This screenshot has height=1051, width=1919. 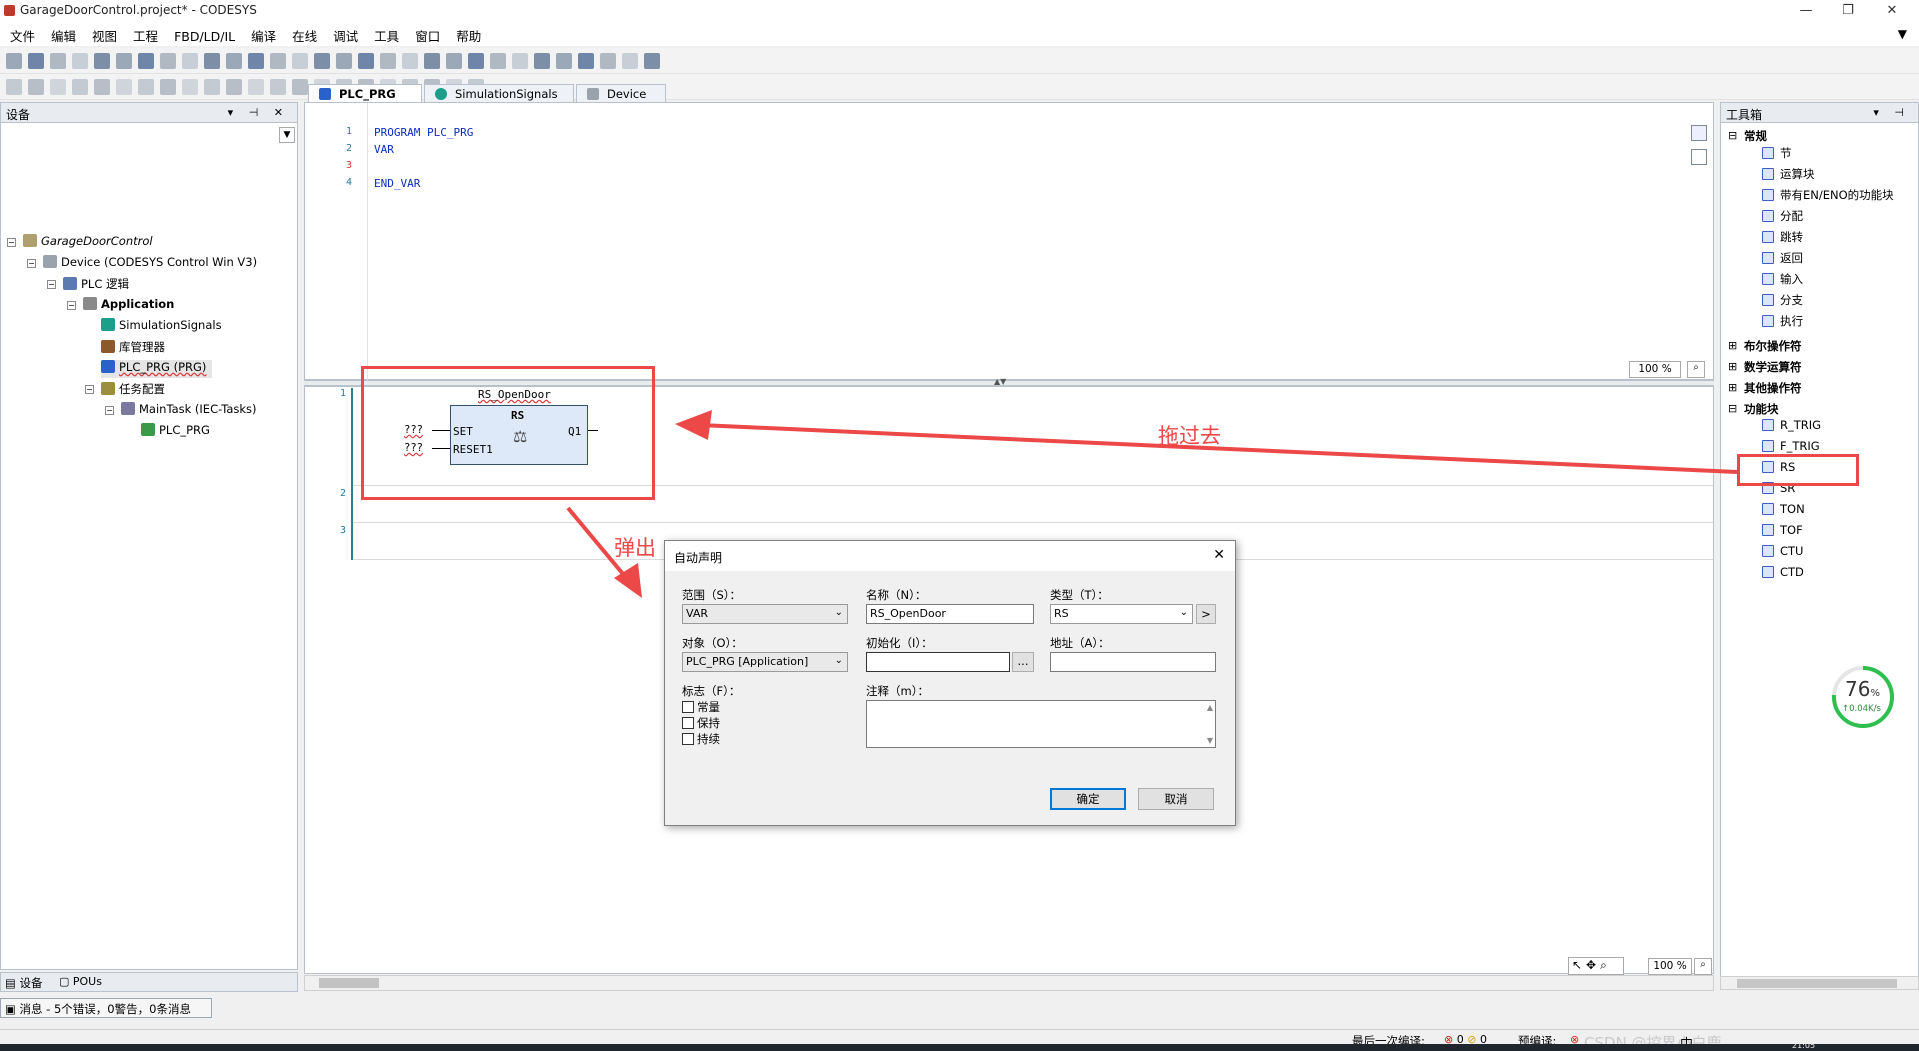 I want to click on annotation-drag-label: 拖过去, so click(x=1189, y=436).